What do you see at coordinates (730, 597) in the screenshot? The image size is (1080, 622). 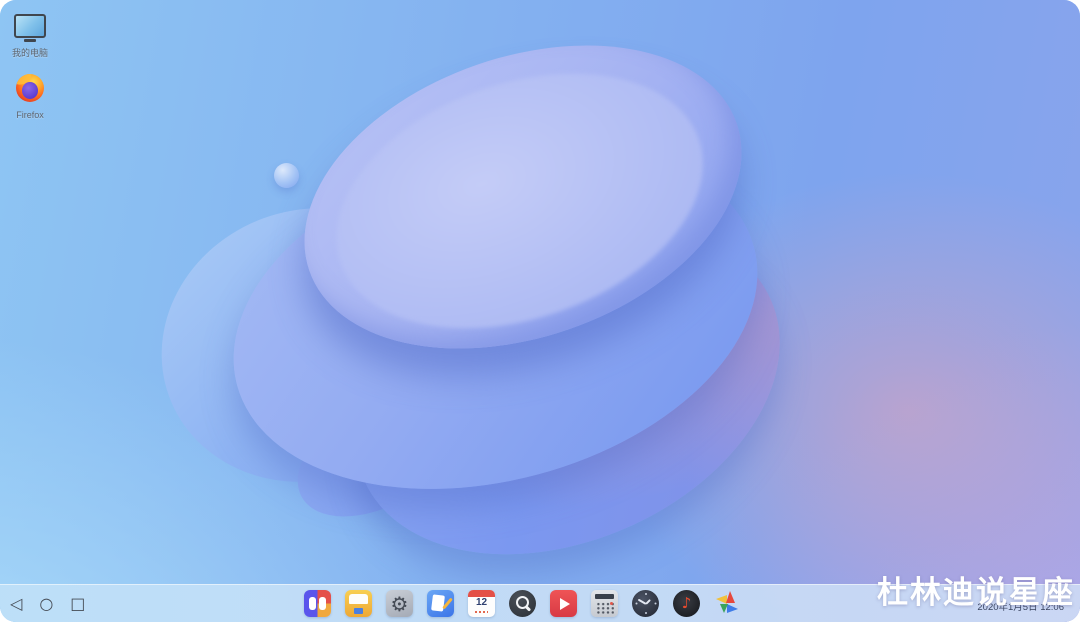 I see `pinwheel-blade-red` at bounding box center [730, 597].